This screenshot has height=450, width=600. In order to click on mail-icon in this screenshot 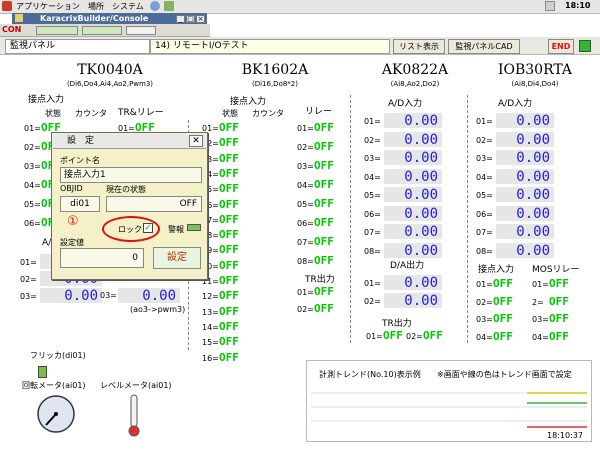, I will do `click(169, 6)`.